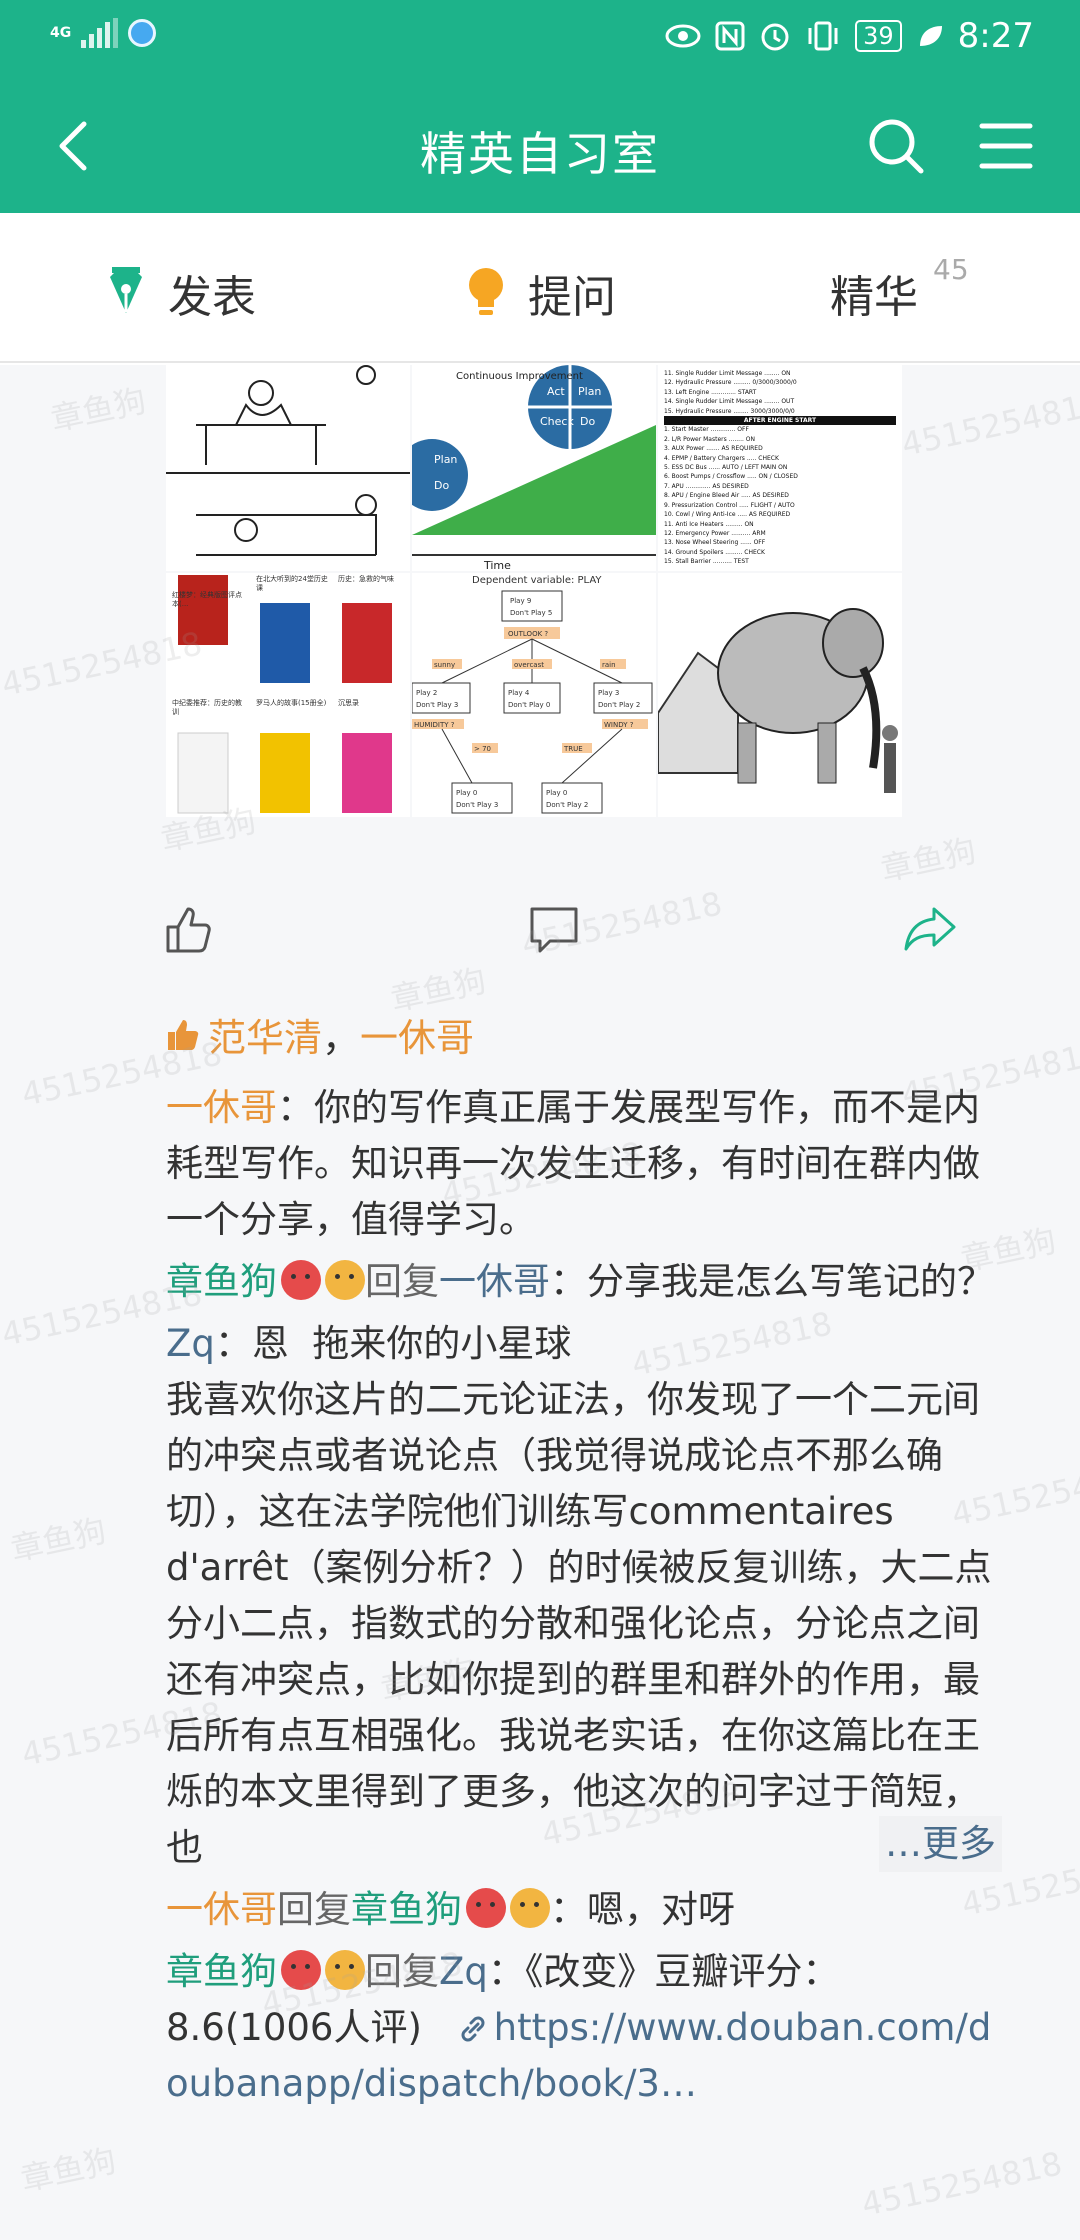 Image resolution: width=1080 pixels, height=2240 pixels. What do you see at coordinates (587, 421) in the screenshot?
I see `pdca-do: Do` at bounding box center [587, 421].